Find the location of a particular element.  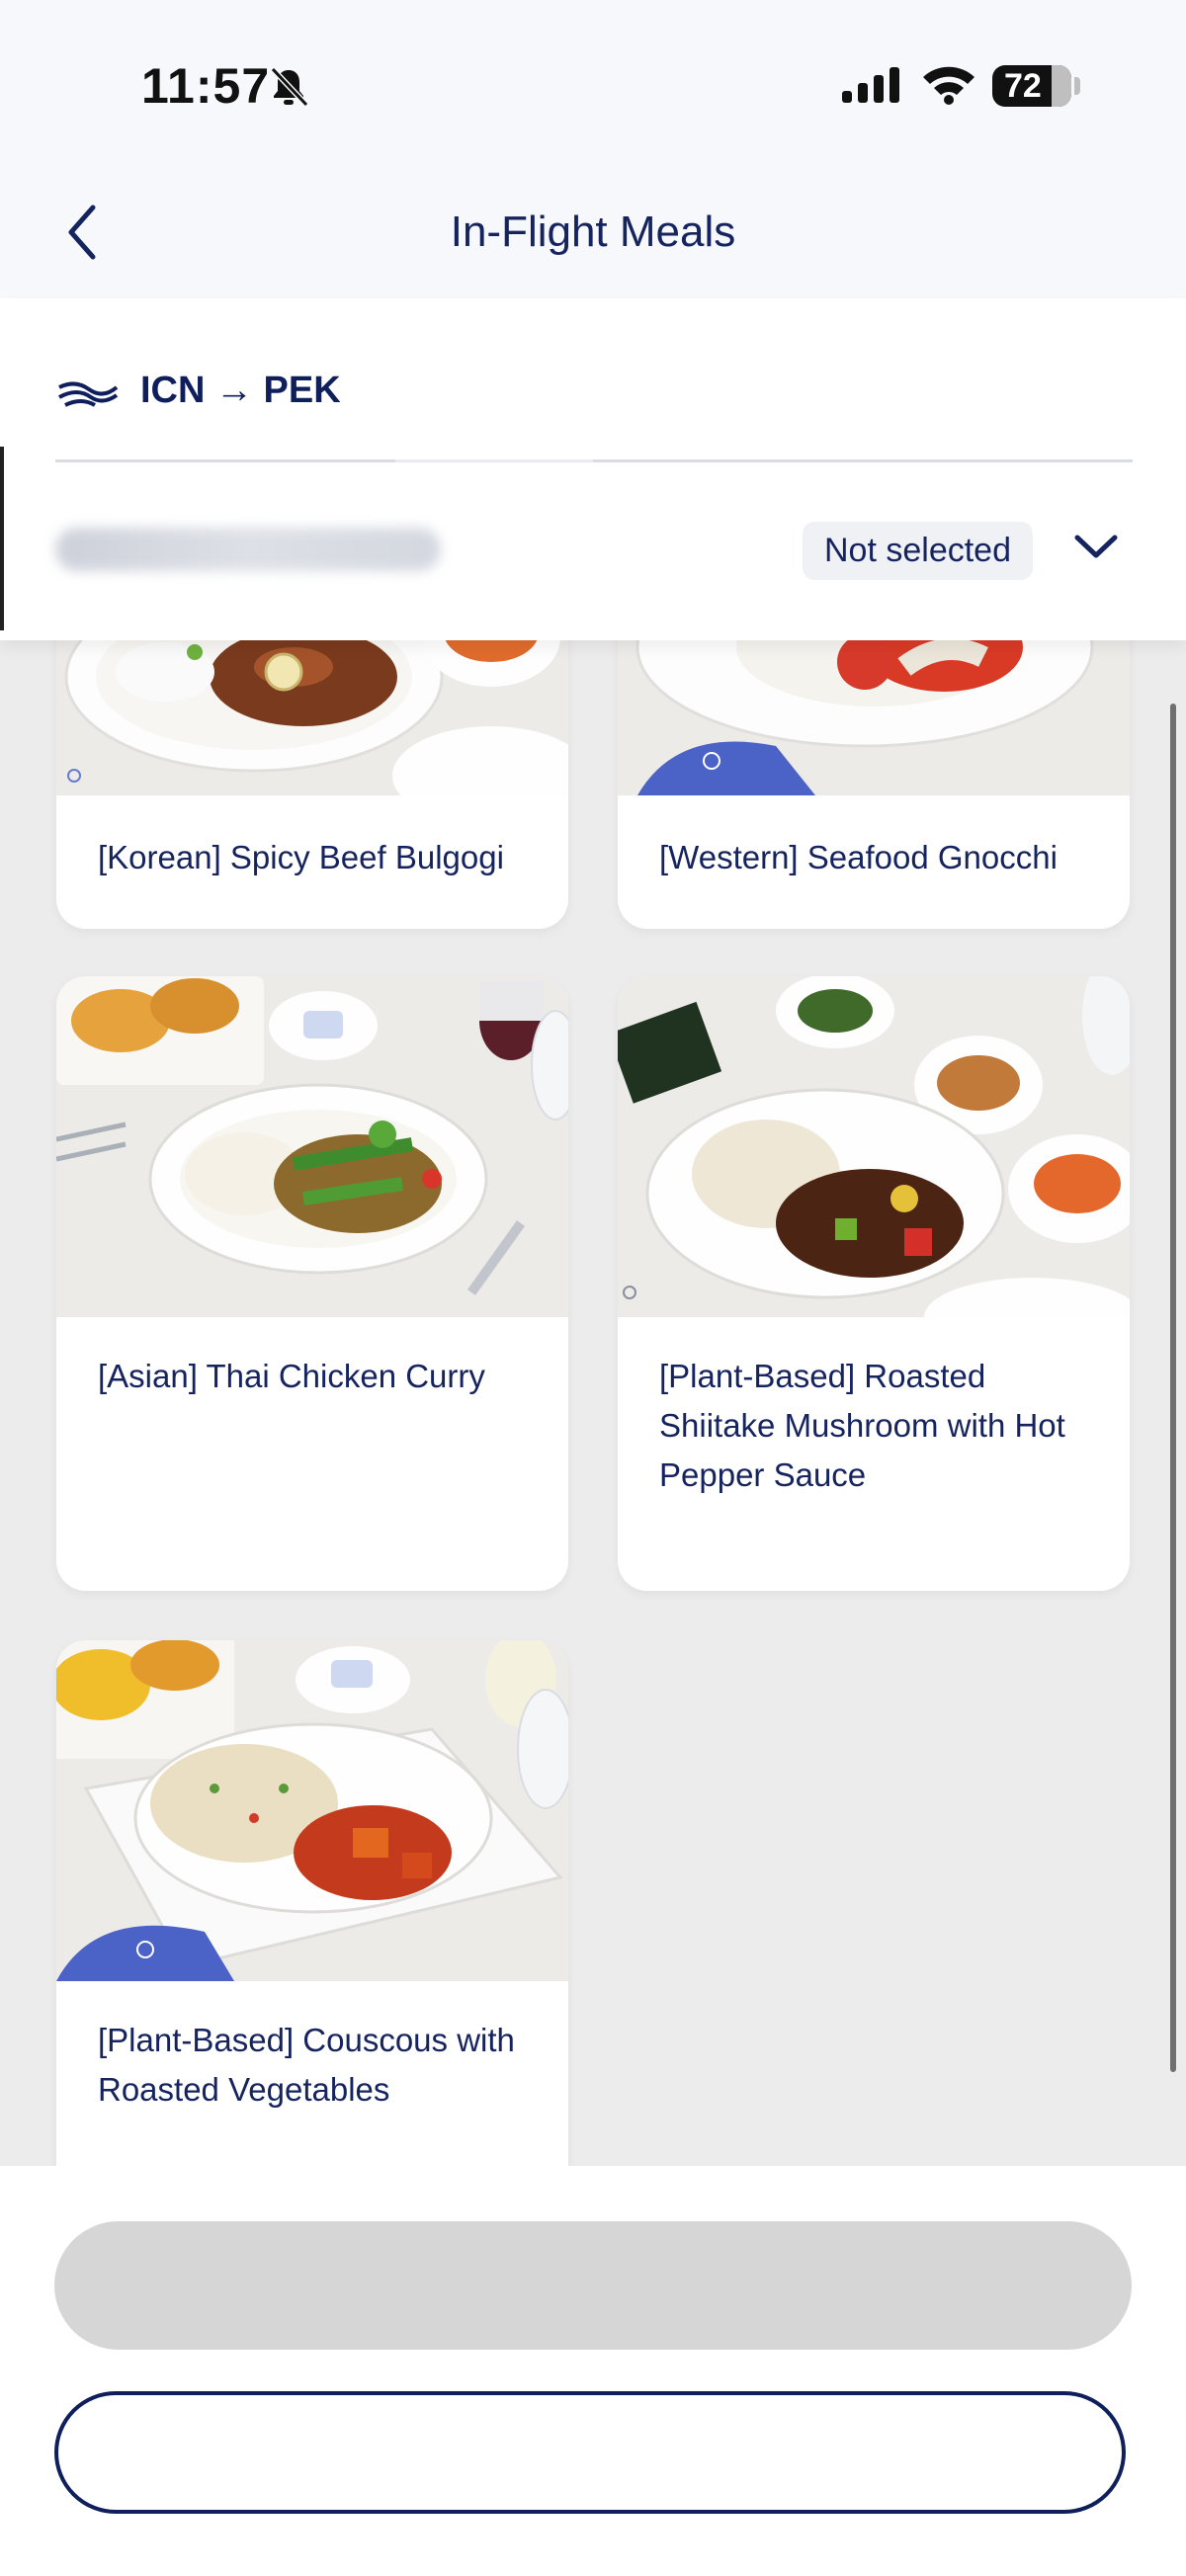

status-bar: 11:57 72 is located at coordinates (593, 84).